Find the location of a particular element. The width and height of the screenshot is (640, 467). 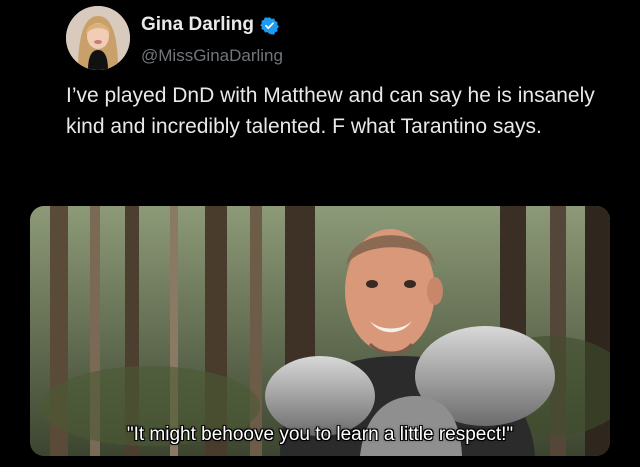

user-handle: @MissGinaDarling is located at coordinates (212, 56).